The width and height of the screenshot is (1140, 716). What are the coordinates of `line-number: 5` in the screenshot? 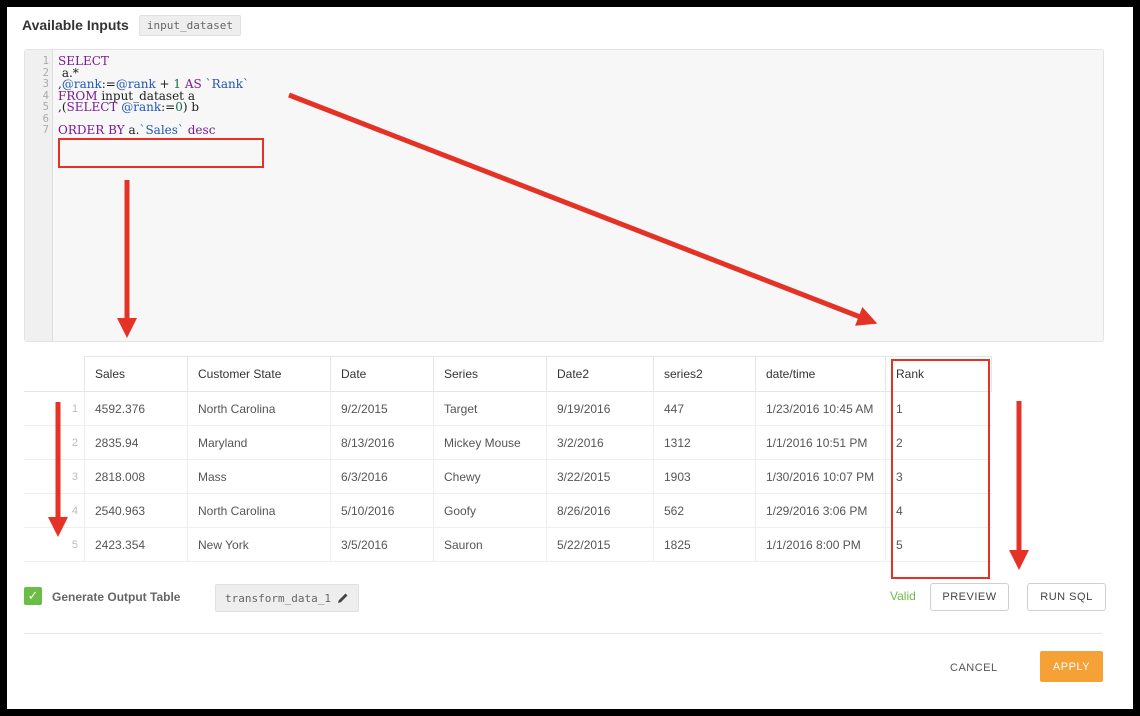 It's located at (45, 107).